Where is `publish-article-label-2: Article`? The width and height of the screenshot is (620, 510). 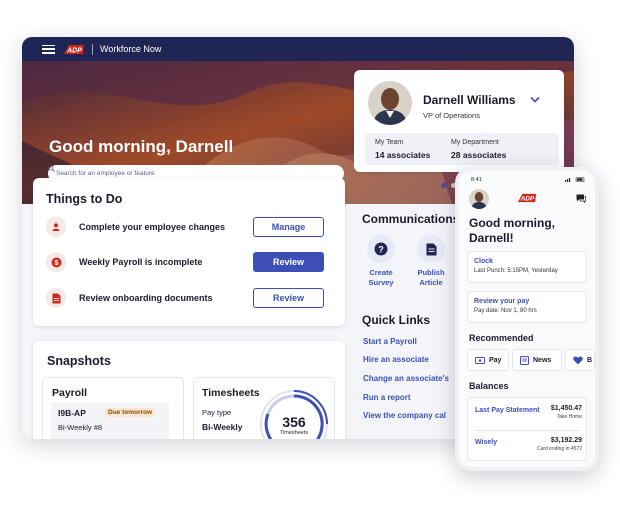 publish-article-label-2: Article is located at coordinates (431, 282).